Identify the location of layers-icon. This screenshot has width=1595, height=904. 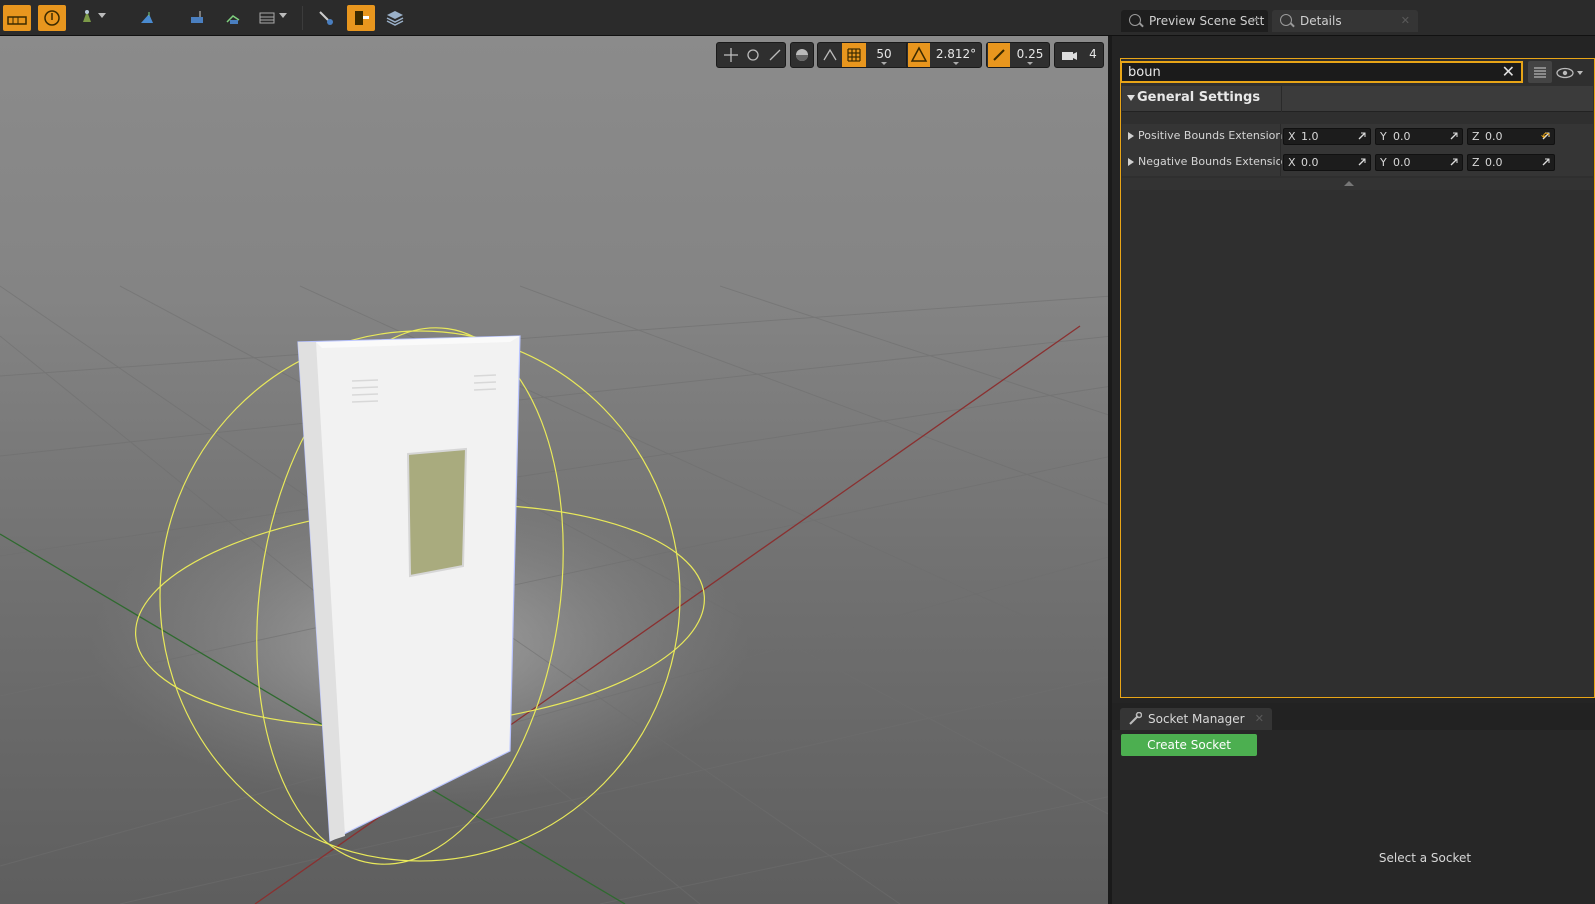
(395, 18).